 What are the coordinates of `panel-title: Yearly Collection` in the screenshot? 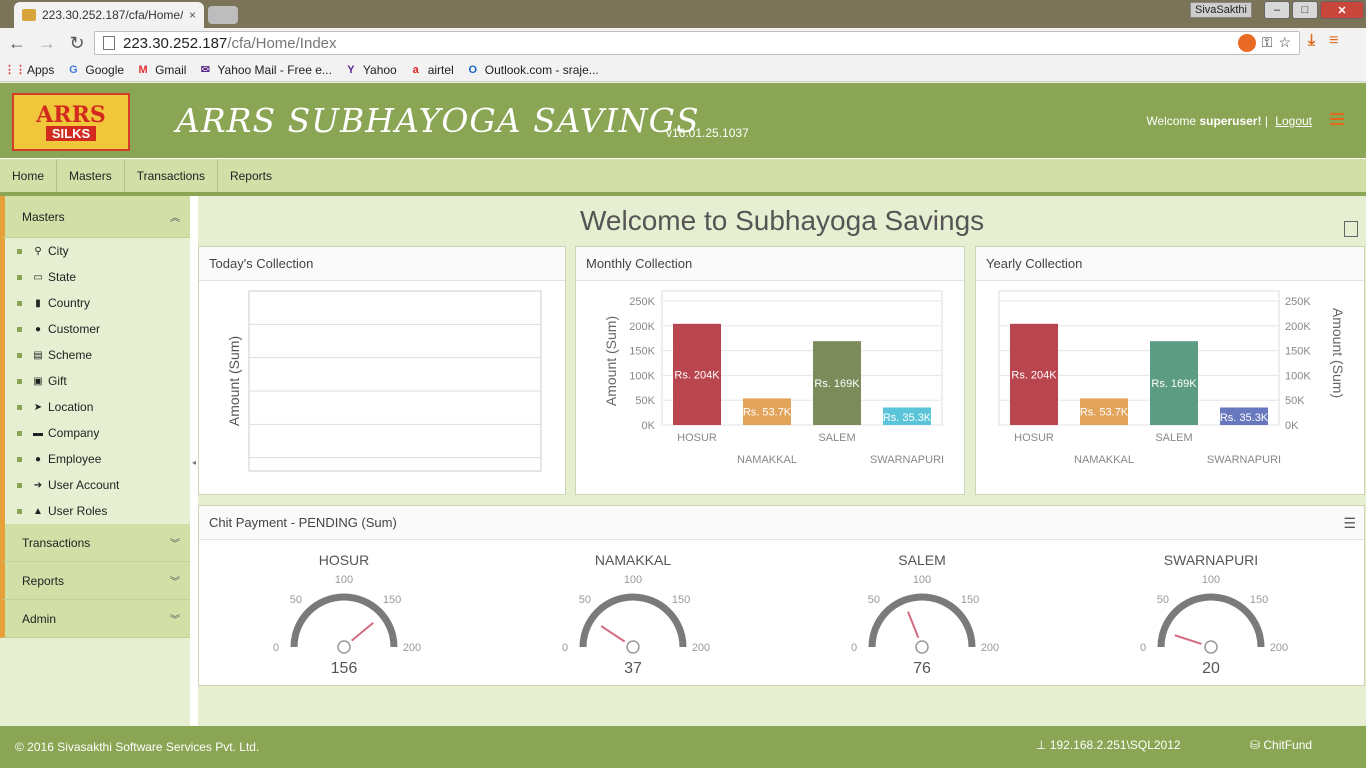 It's located at (1170, 264).